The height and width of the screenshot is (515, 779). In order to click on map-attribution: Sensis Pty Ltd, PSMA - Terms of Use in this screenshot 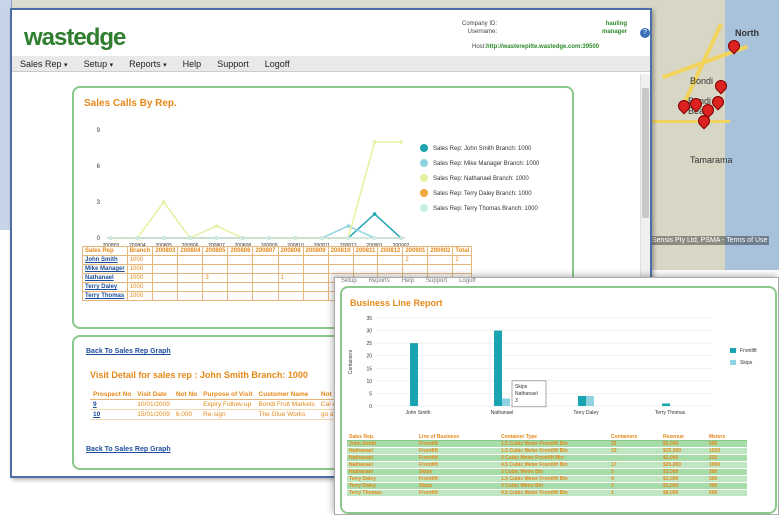, I will do `click(710, 240)`.